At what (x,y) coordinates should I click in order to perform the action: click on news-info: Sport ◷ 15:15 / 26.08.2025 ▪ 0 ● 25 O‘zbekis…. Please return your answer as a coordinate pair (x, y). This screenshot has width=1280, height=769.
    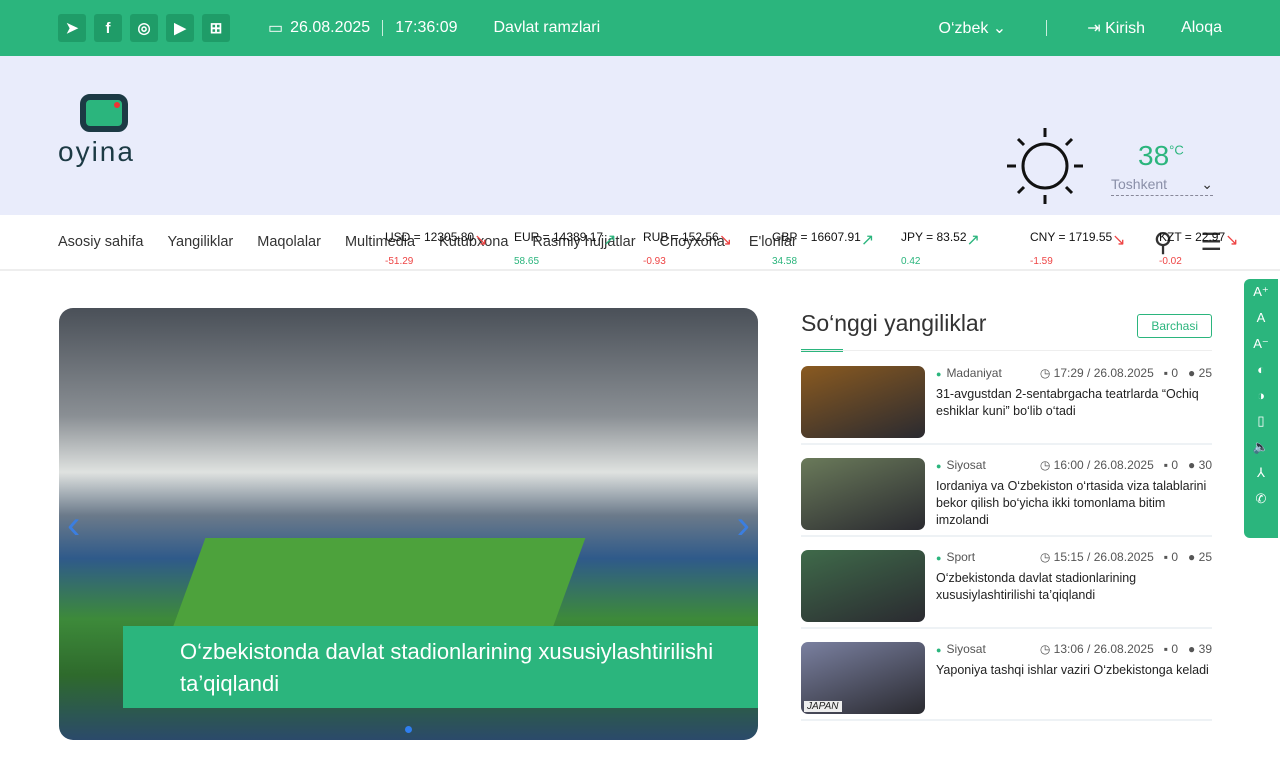
    Looking at the image, I should click on (1074, 583).